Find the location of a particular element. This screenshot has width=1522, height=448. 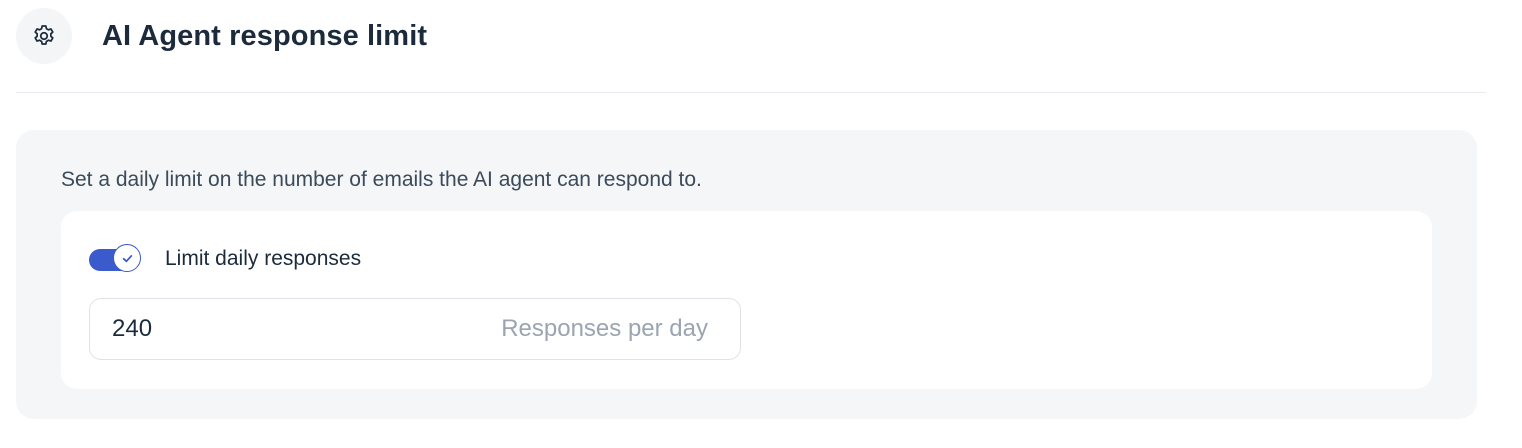

section-header: AI Agent response limit is located at coordinates (221, 36).